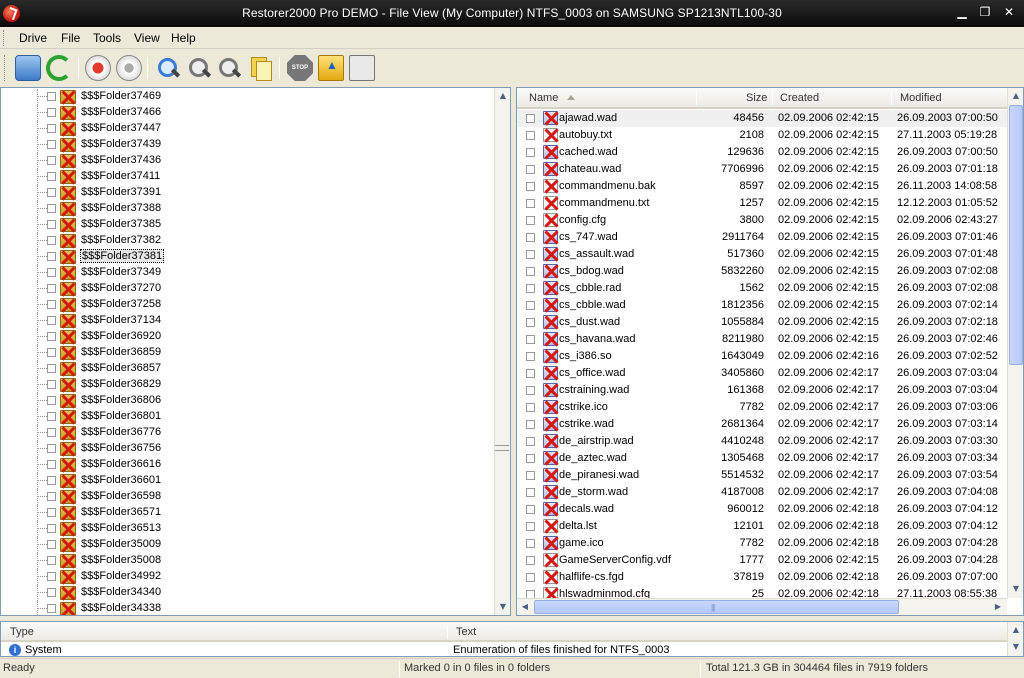 The height and width of the screenshot is (678, 1024). What do you see at coordinates (248, 209) in the screenshot?
I see `tree-item: $$$Folder37388` at bounding box center [248, 209].